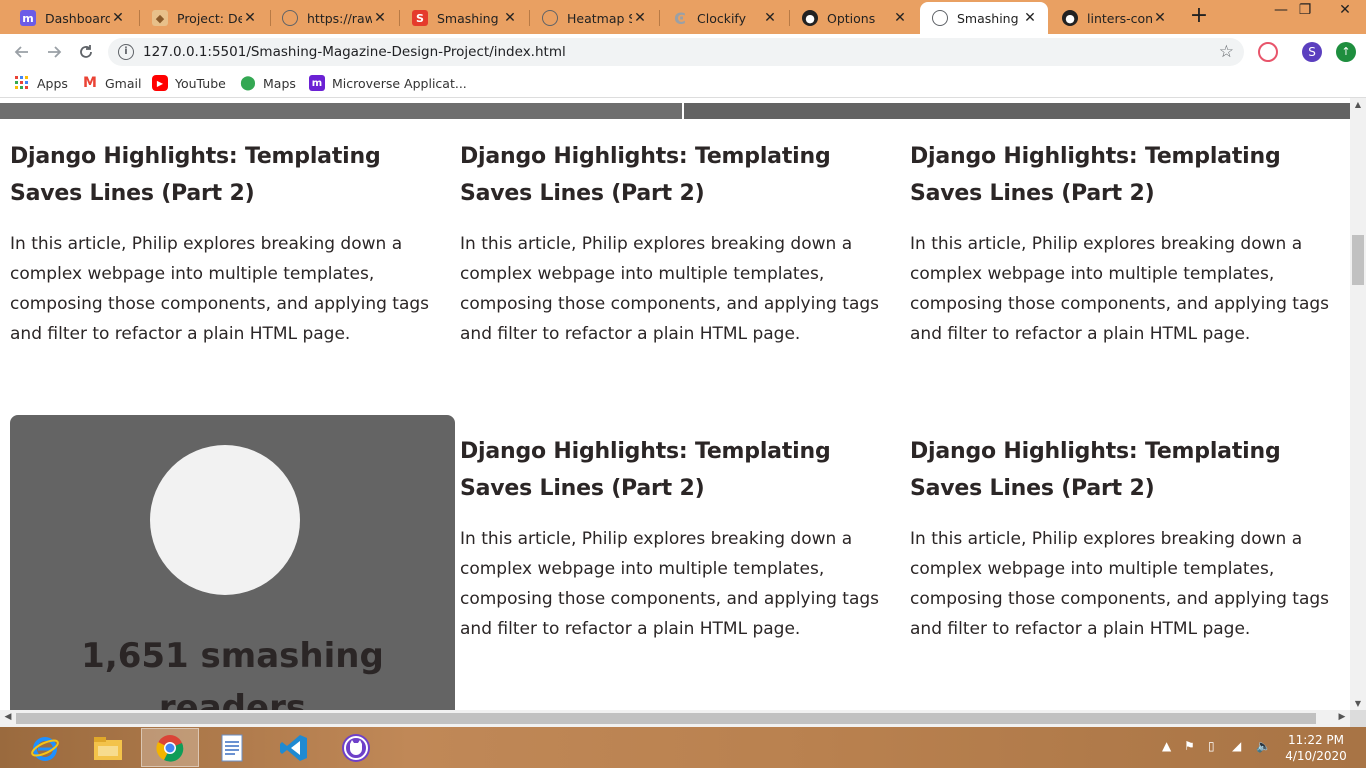 Image resolution: width=1366 pixels, height=768 pixels. I want to click on tab-title: Clockify, so click(722, 18).